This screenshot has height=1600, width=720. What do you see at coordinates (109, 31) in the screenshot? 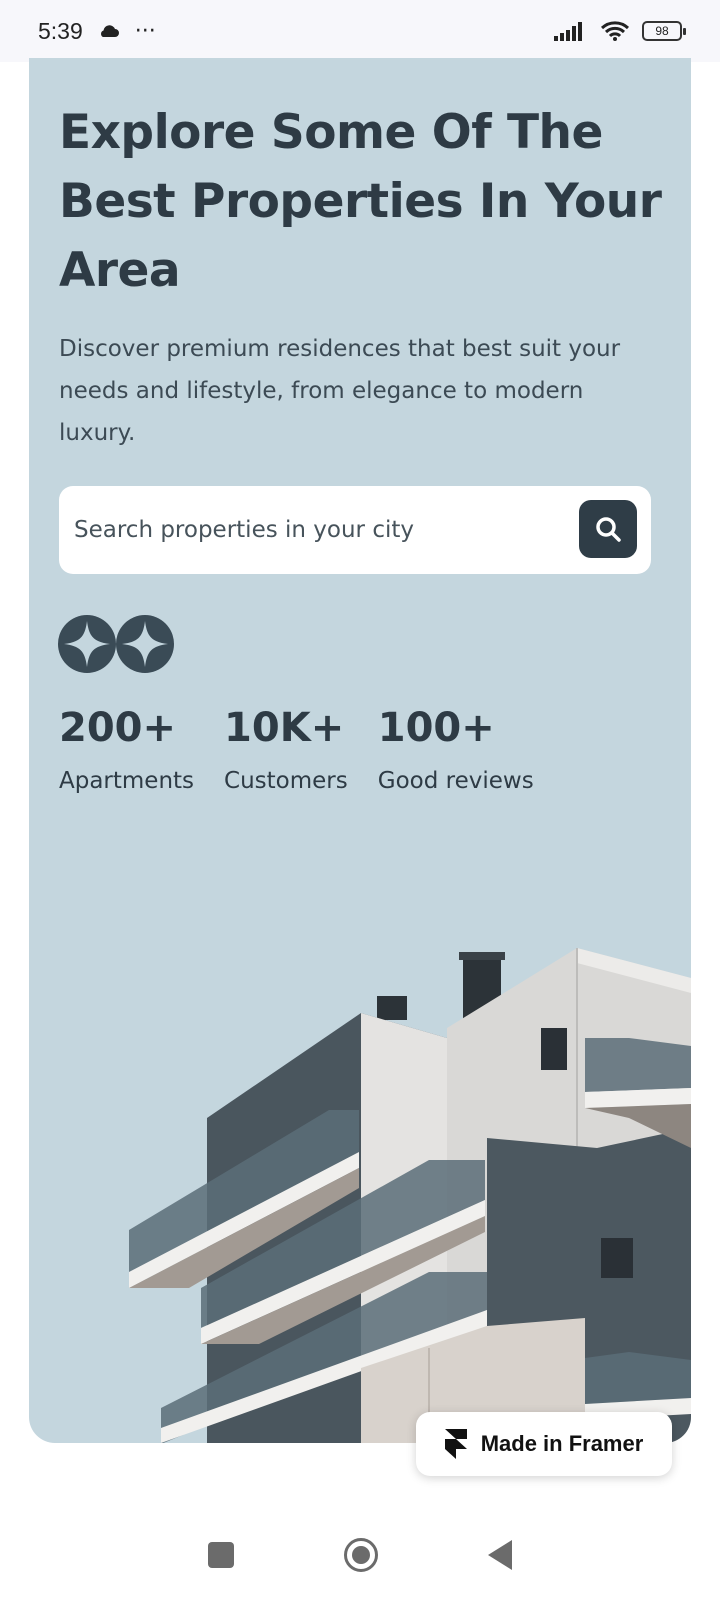
I see `cloud-icon` at bounding box center [109, 31].